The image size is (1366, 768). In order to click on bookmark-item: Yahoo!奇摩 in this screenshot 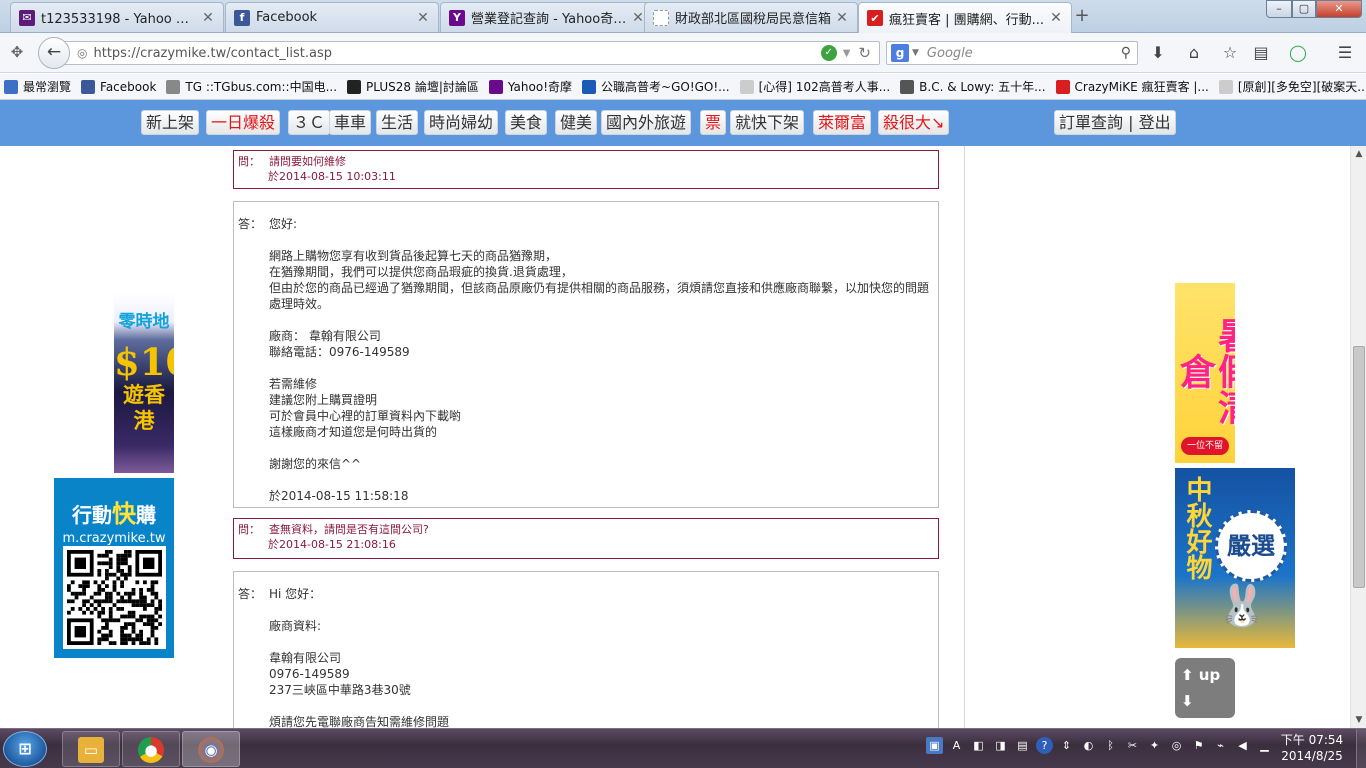, I will do `click(530, 86)`.